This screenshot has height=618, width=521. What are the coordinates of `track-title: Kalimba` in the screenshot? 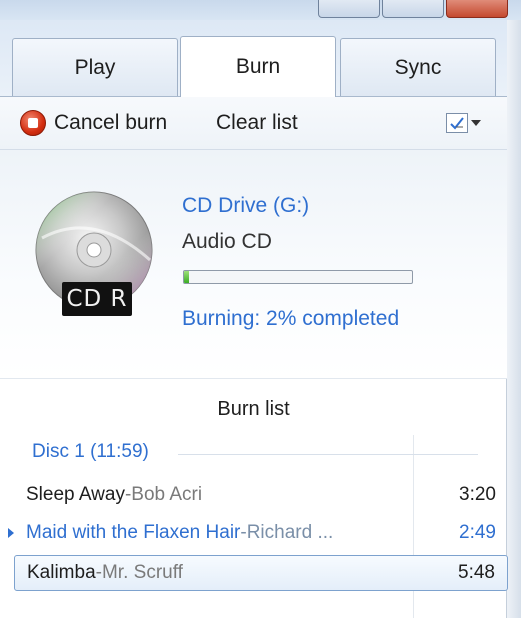 It's located at (61, 572).